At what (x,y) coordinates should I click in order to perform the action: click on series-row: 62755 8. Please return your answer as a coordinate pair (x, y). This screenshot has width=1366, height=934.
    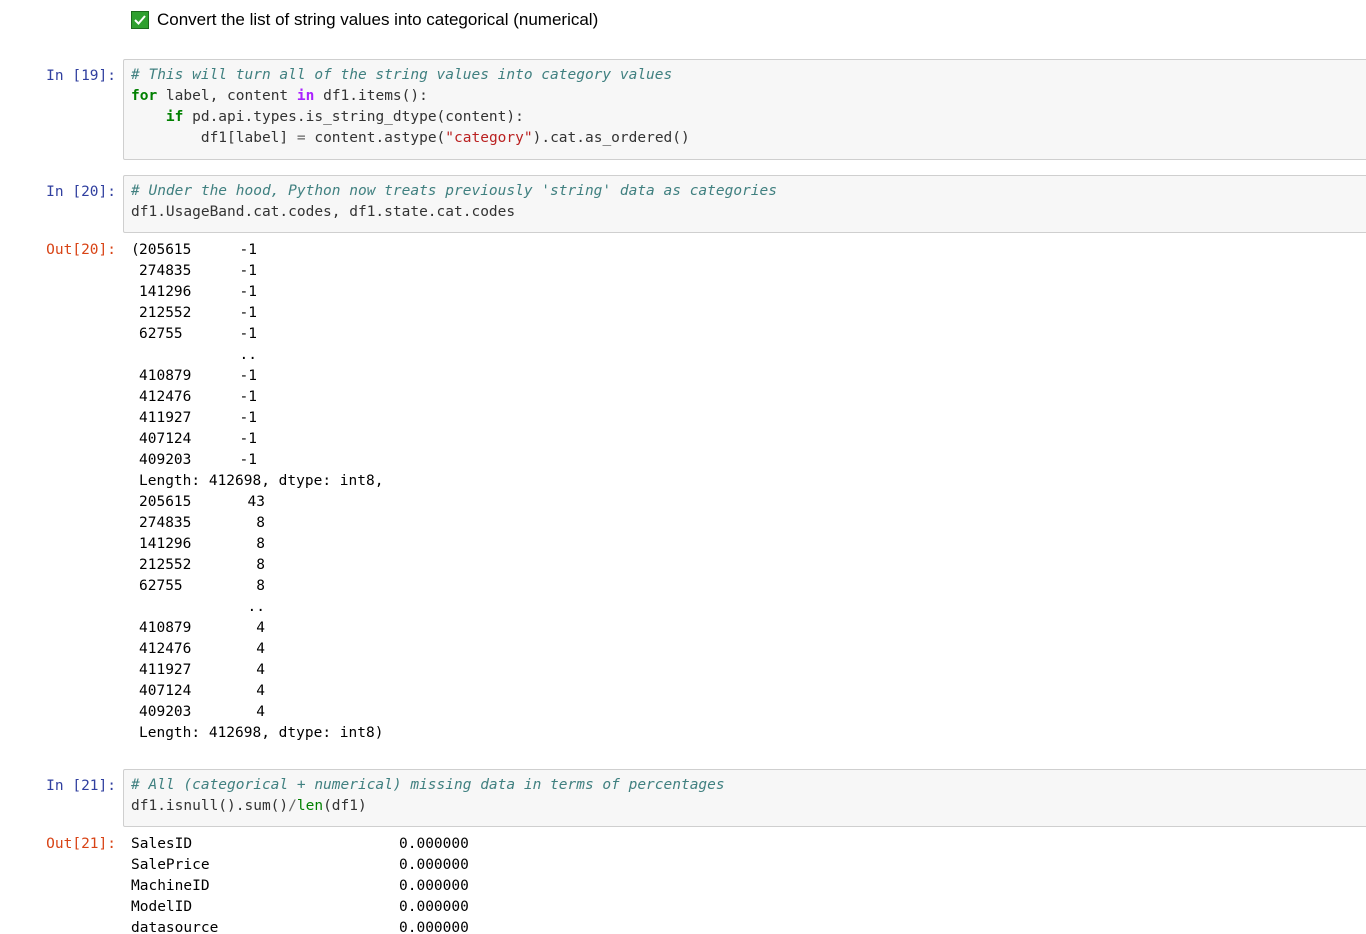
    Looking at the image, I should click on (202, 586).